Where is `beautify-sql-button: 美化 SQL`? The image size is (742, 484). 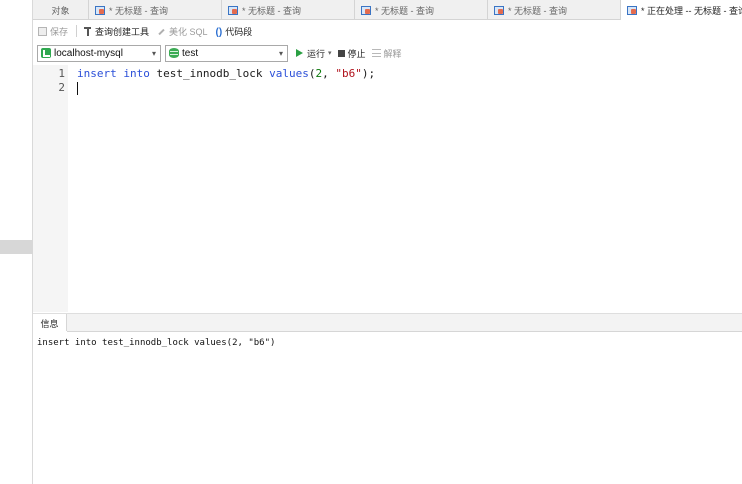 beautify-sql-button: 美化 SQL is located at coordinates (182, 31).